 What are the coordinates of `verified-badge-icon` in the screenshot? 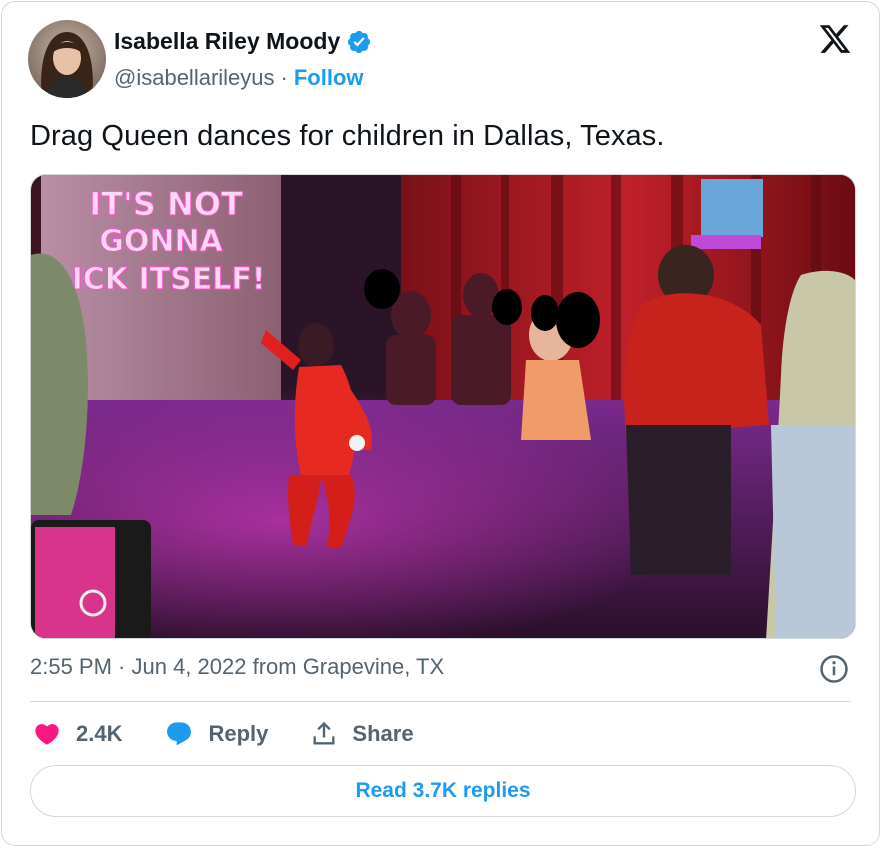 It's located at (359, 41).